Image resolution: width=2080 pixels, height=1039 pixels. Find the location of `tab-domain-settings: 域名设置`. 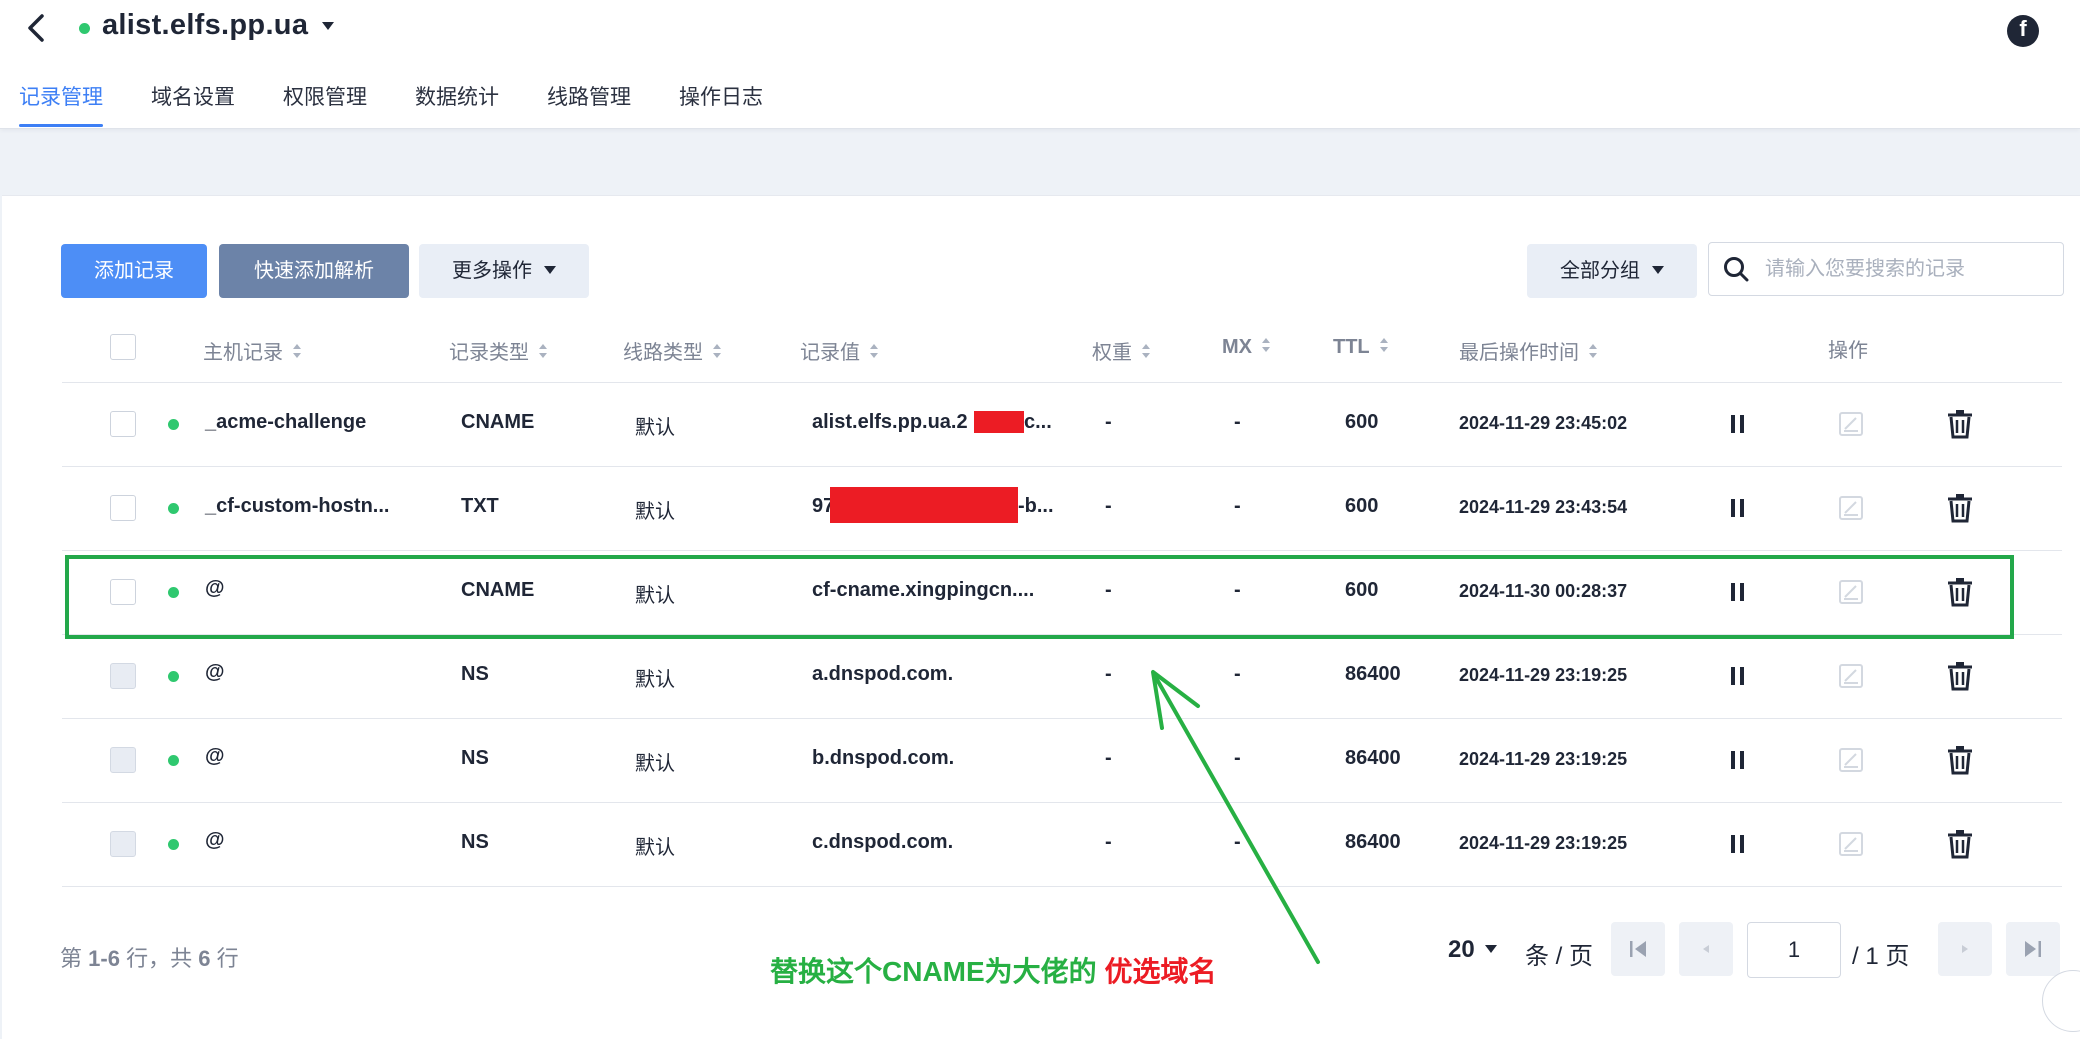

tab-domain-settings: 域名设置 is located at coordinates (193, 96).